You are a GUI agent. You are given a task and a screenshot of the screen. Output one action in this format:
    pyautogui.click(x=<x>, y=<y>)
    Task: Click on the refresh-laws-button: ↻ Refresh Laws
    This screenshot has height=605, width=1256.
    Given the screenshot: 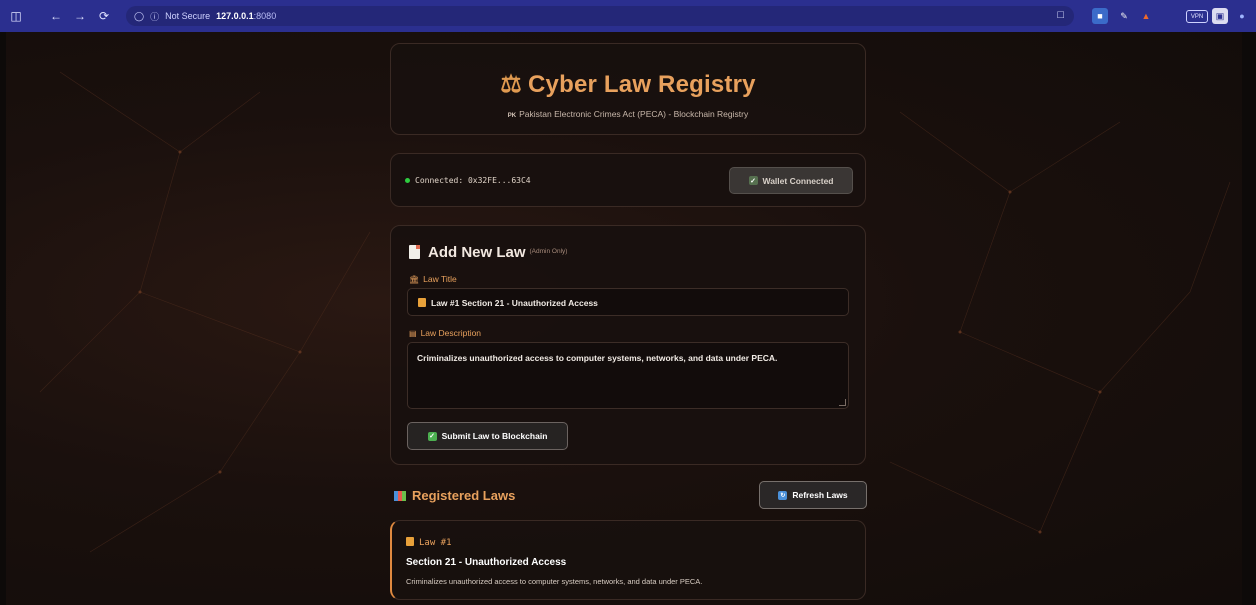 What is the action you would take?
    pyautogui.click(x=813, y=495)
    